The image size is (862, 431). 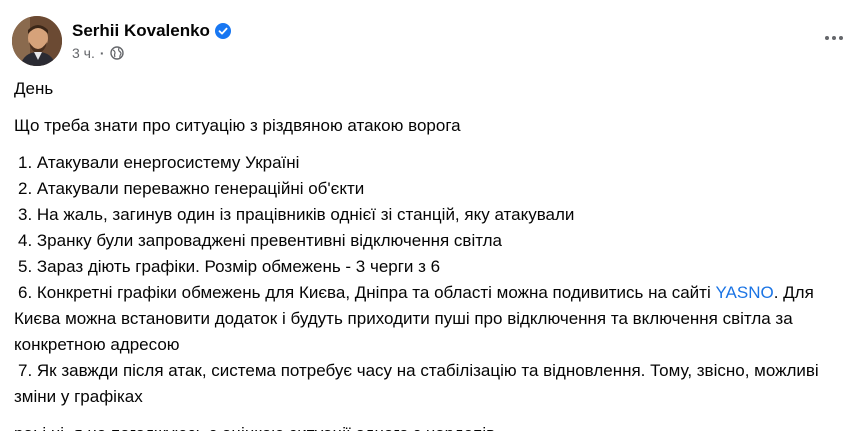 I want to click on post-timestamp: 3 ч., so click(x=83, y=53).